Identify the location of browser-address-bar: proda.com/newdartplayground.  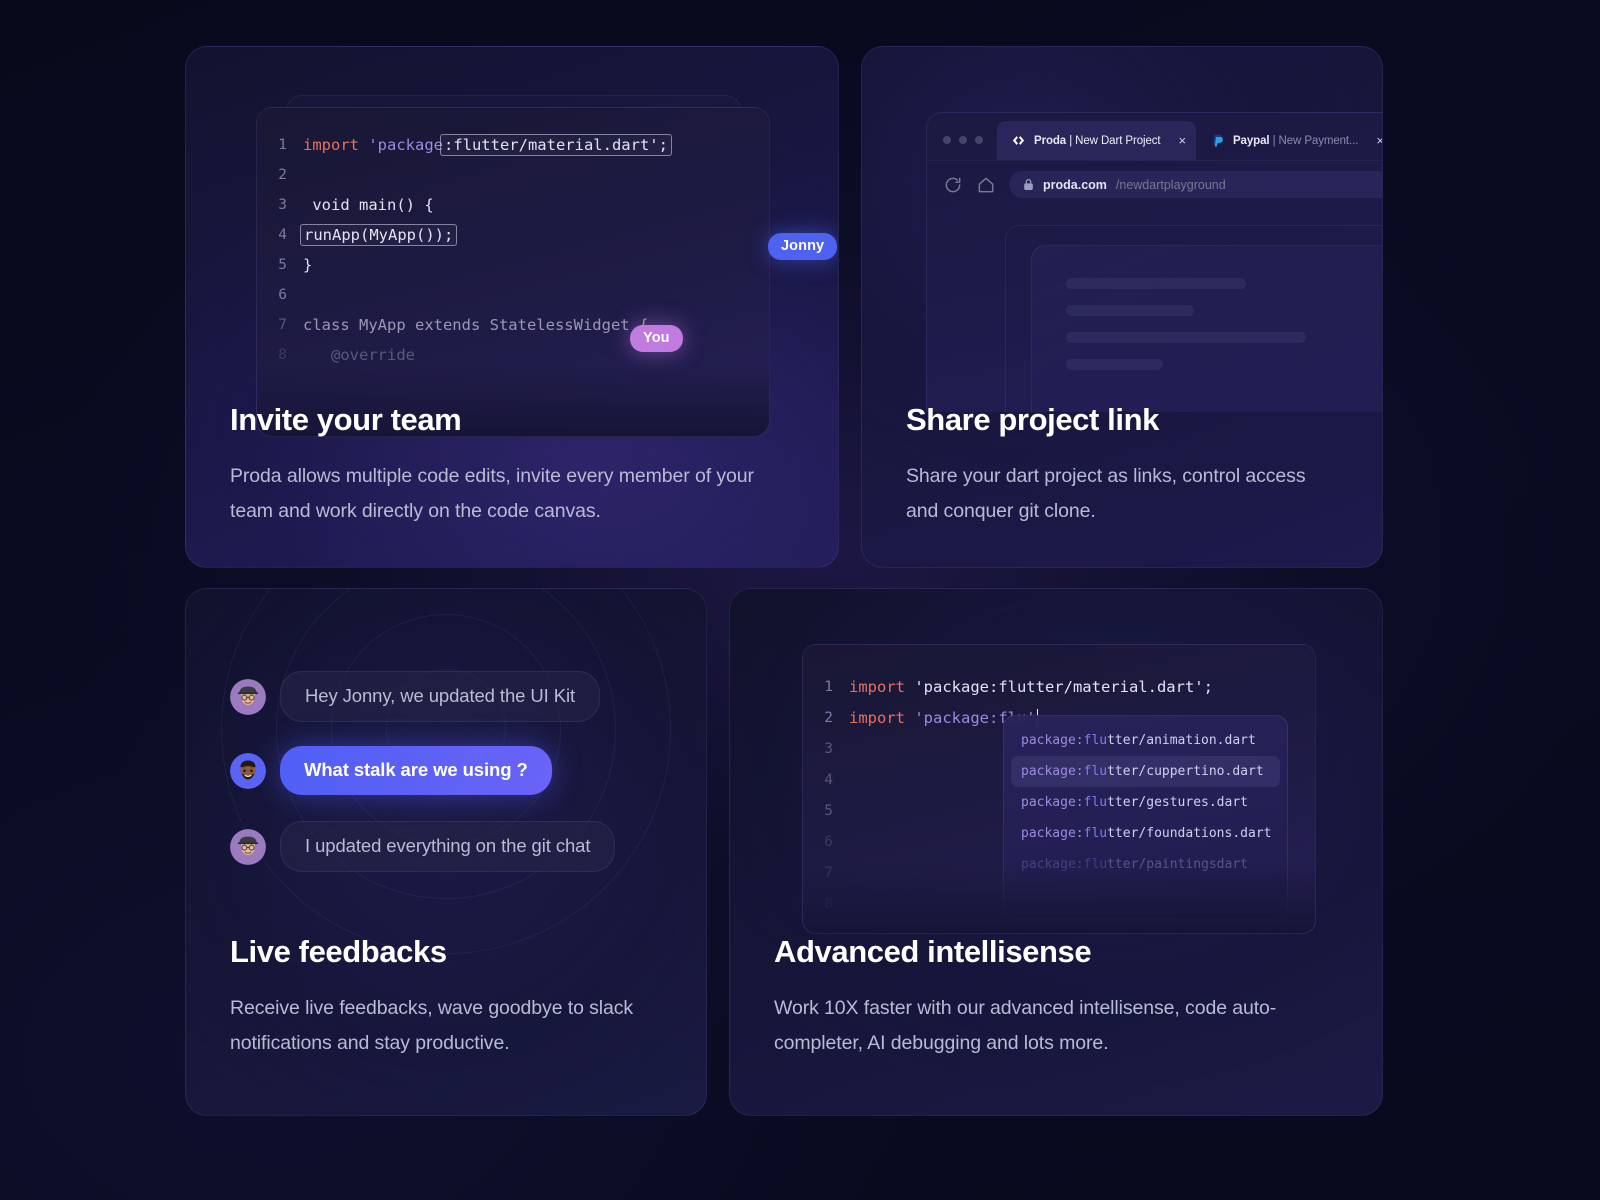
(1195, 184).